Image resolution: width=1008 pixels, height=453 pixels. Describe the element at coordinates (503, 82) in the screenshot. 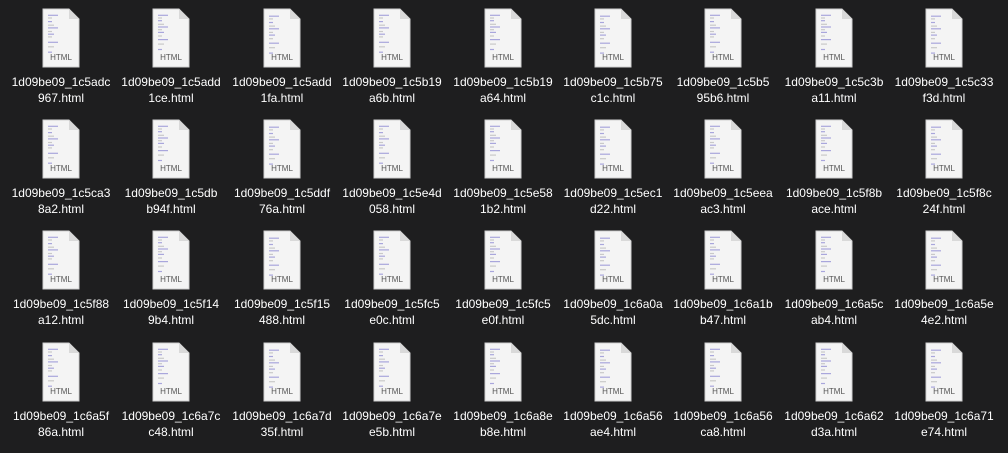

I see `file-name-line1: 1d09be09_1c5b19` at that location.